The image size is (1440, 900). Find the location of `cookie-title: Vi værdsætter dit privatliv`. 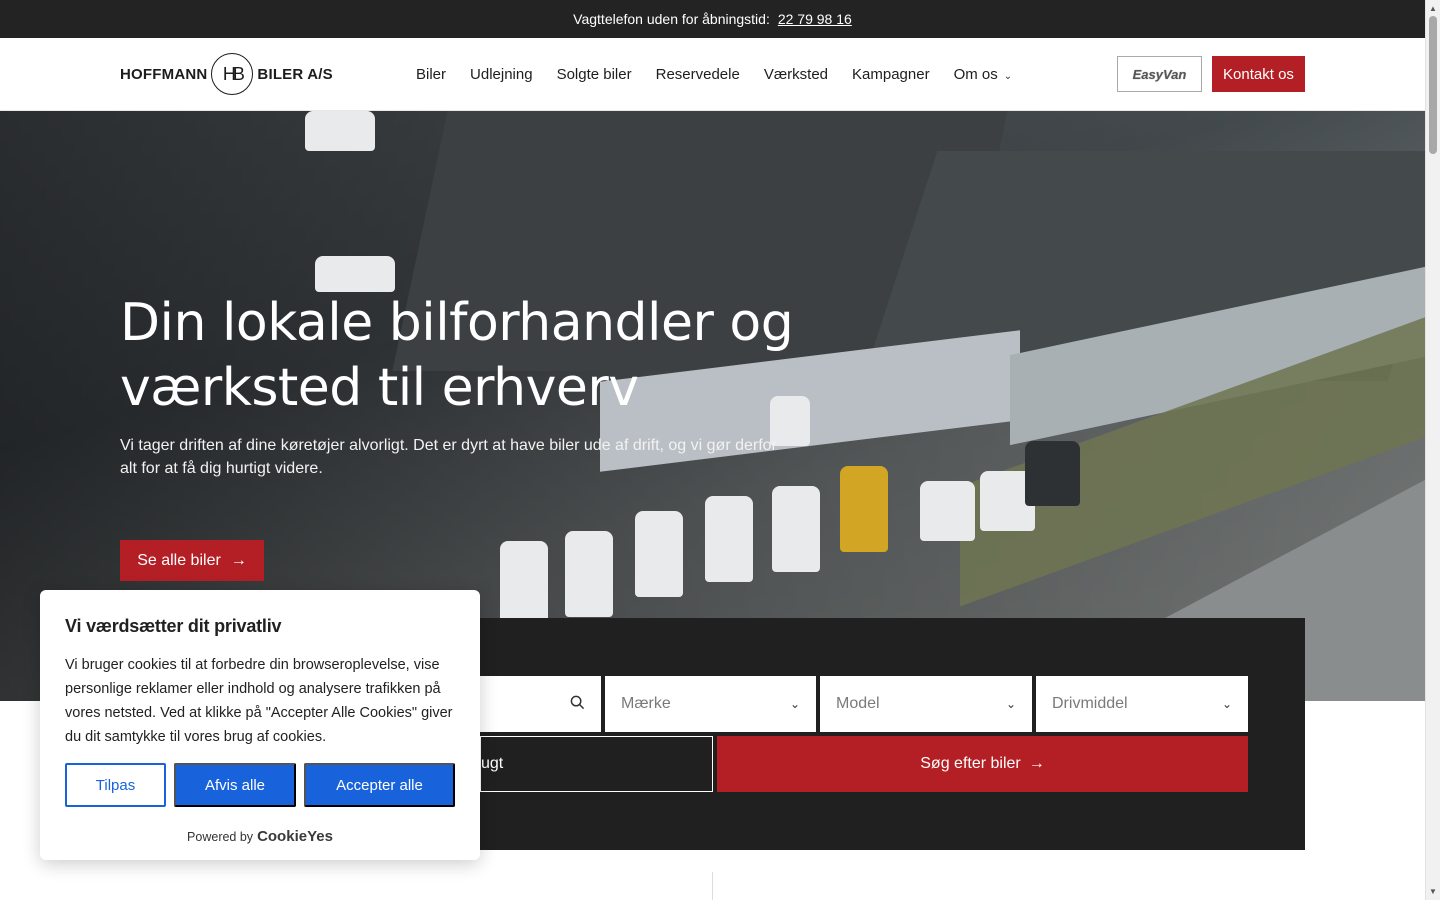

cookie-title: Vi værdsætter dit privatliv is located at coordinates (173, 626).